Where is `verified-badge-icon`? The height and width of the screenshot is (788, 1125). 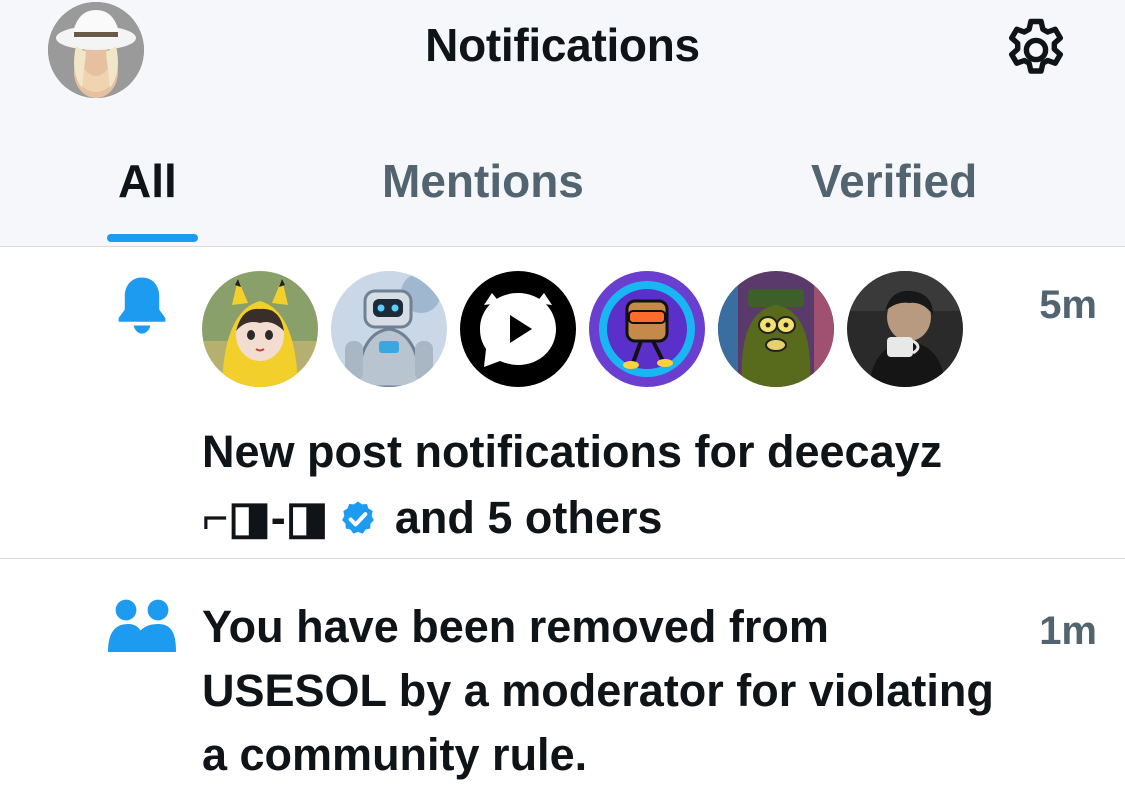
verified-badge-icon is located at coordinates (358, 517).